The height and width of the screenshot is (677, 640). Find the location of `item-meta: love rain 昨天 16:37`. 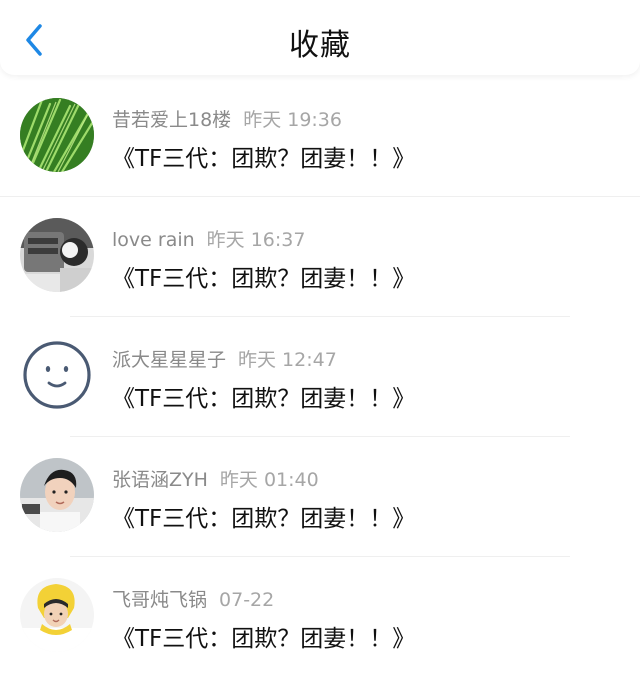

item-meta: love rain 昨天 16:37 is located at coordinates (208, 238).